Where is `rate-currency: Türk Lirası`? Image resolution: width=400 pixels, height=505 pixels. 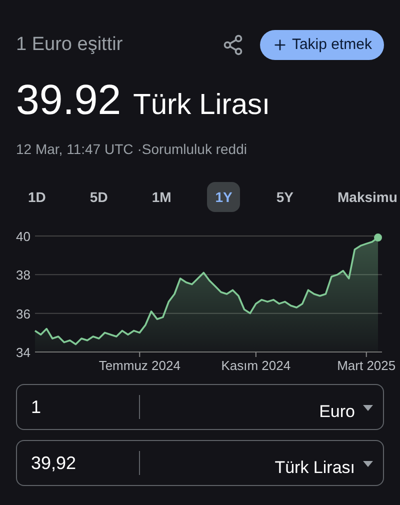
rate-currency: Türk Lirası is located at coordinates (201, 105).